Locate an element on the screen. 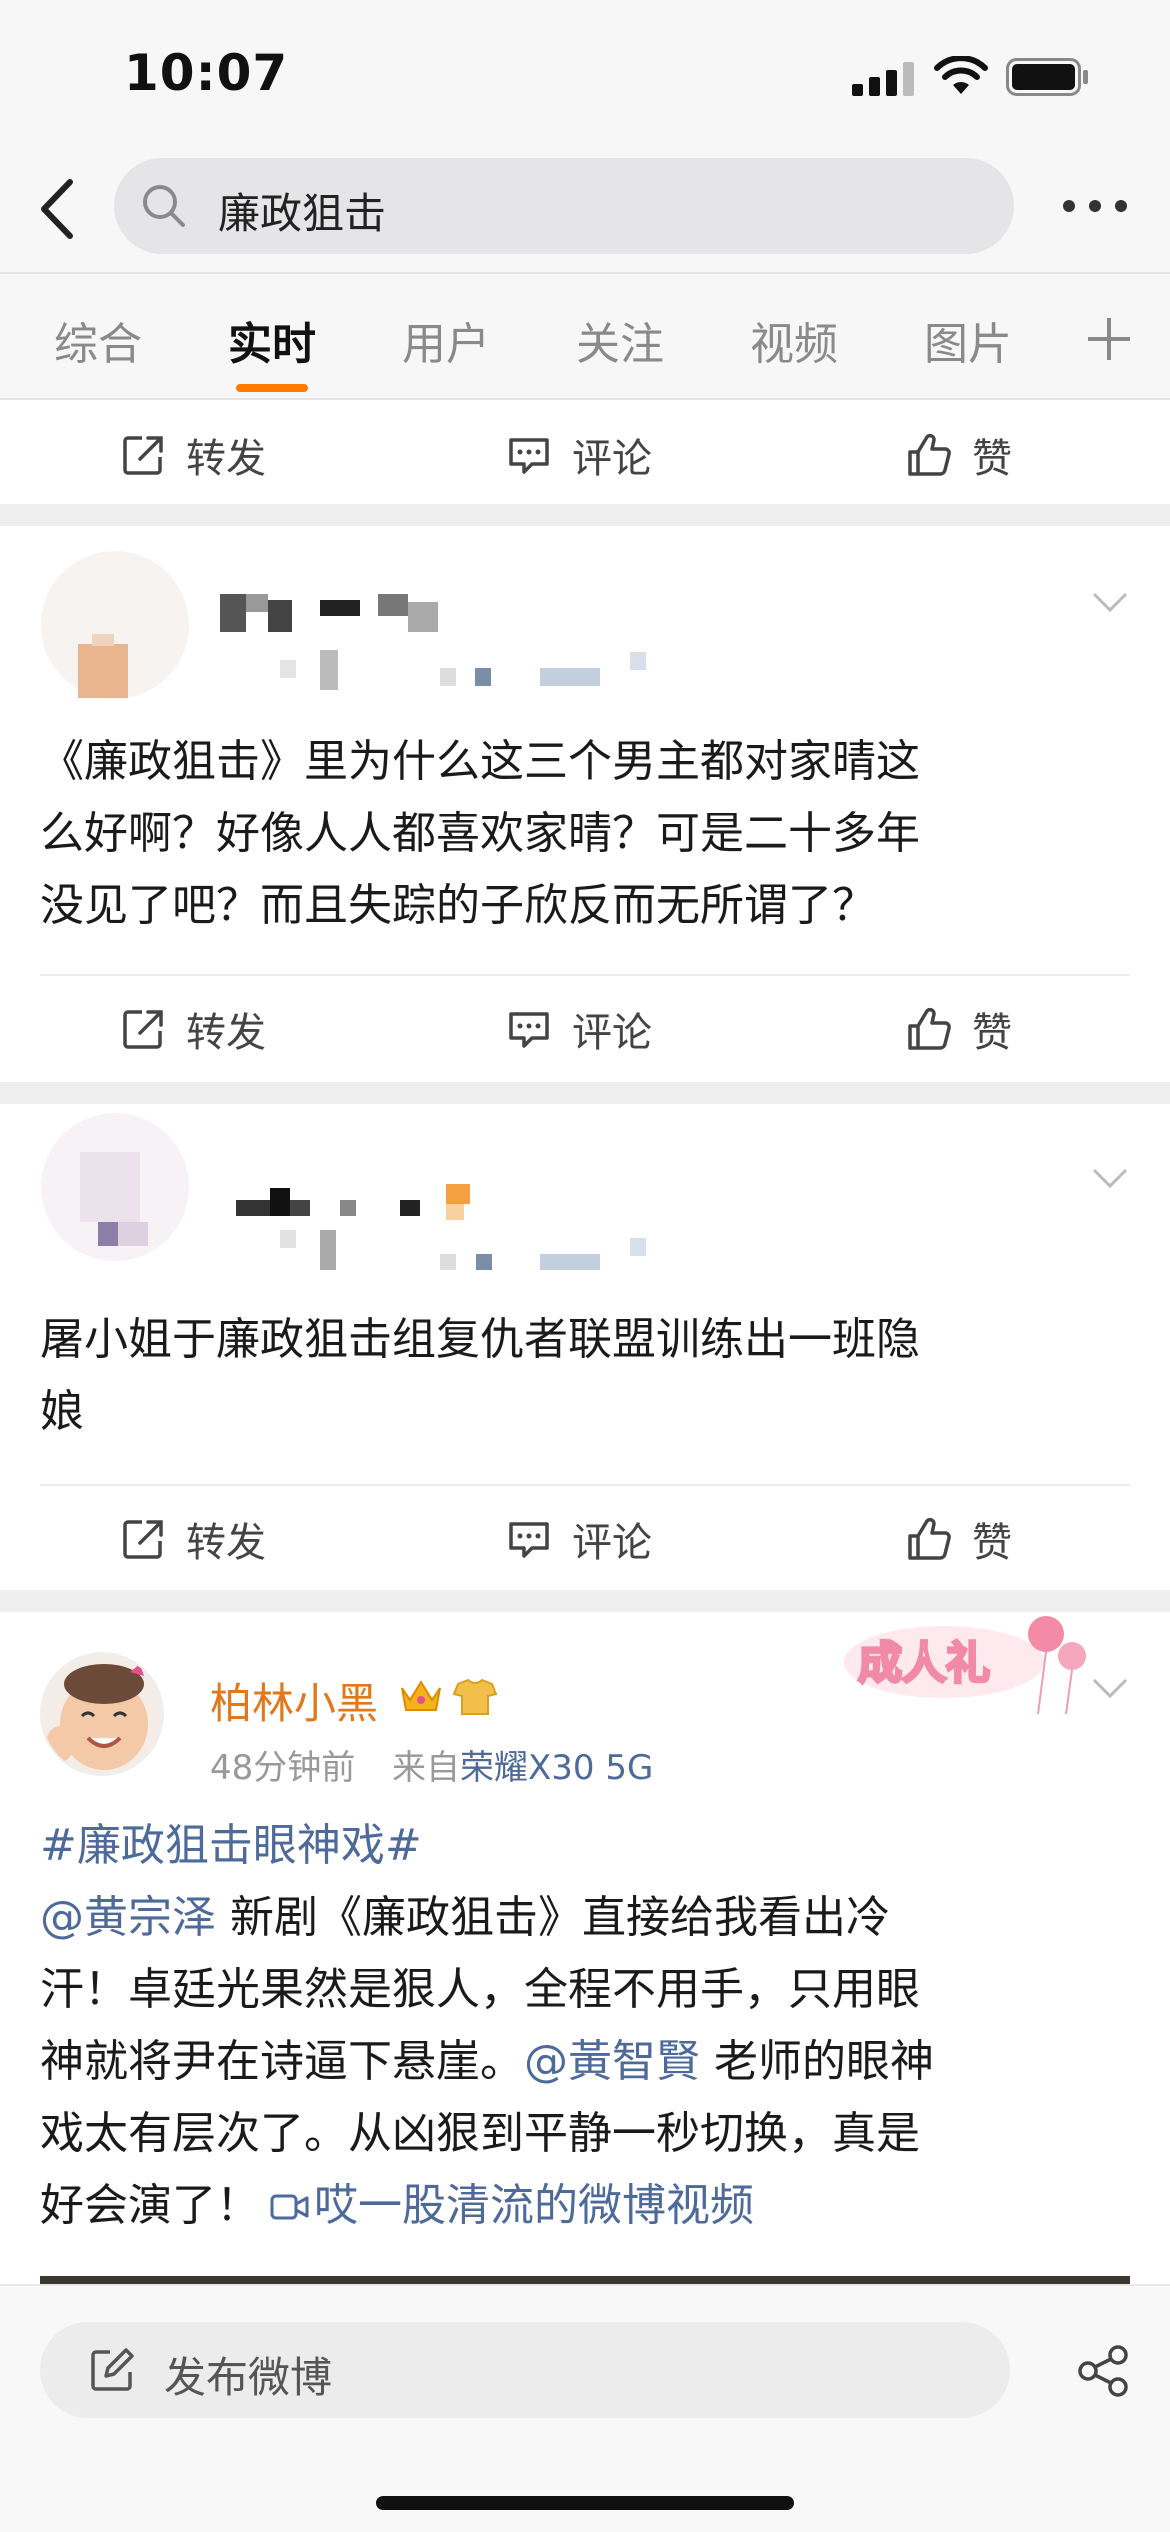  search-tabs: 综合 实时 用户 关注 视频 图片 is located at coordinates (585, 336).